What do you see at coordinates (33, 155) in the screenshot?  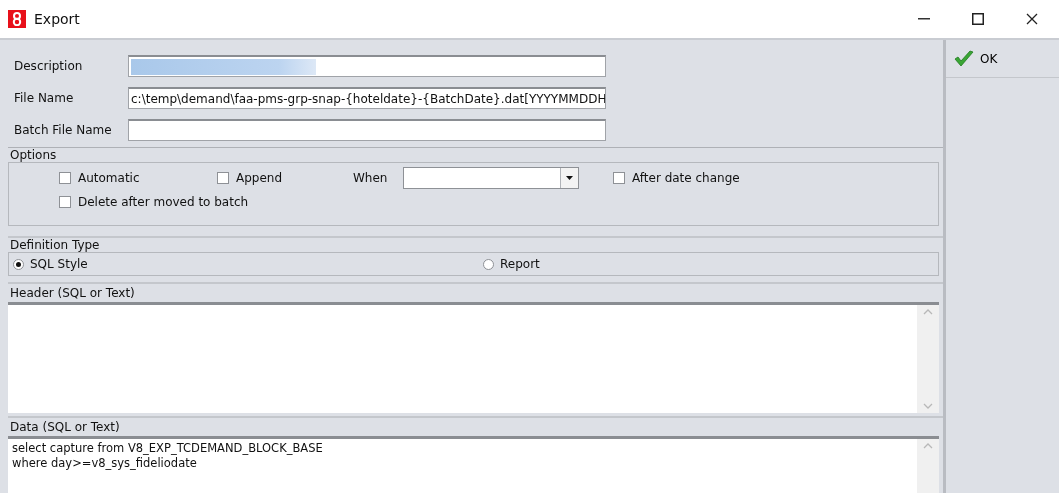 I see `group-title: Options` at bounding box center [33, 155].